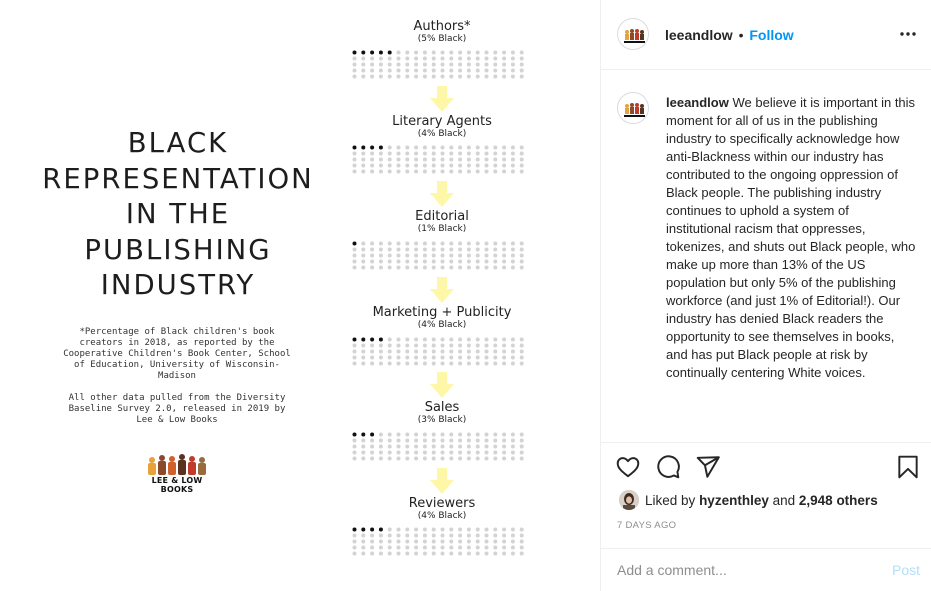 The width and height of the screenshot is (931, 591). What do you see at coordinates (646, 525) in the screenshot?
I see `post-timestamp: 7 DAYS AGO` at bounding box center [646, 525].